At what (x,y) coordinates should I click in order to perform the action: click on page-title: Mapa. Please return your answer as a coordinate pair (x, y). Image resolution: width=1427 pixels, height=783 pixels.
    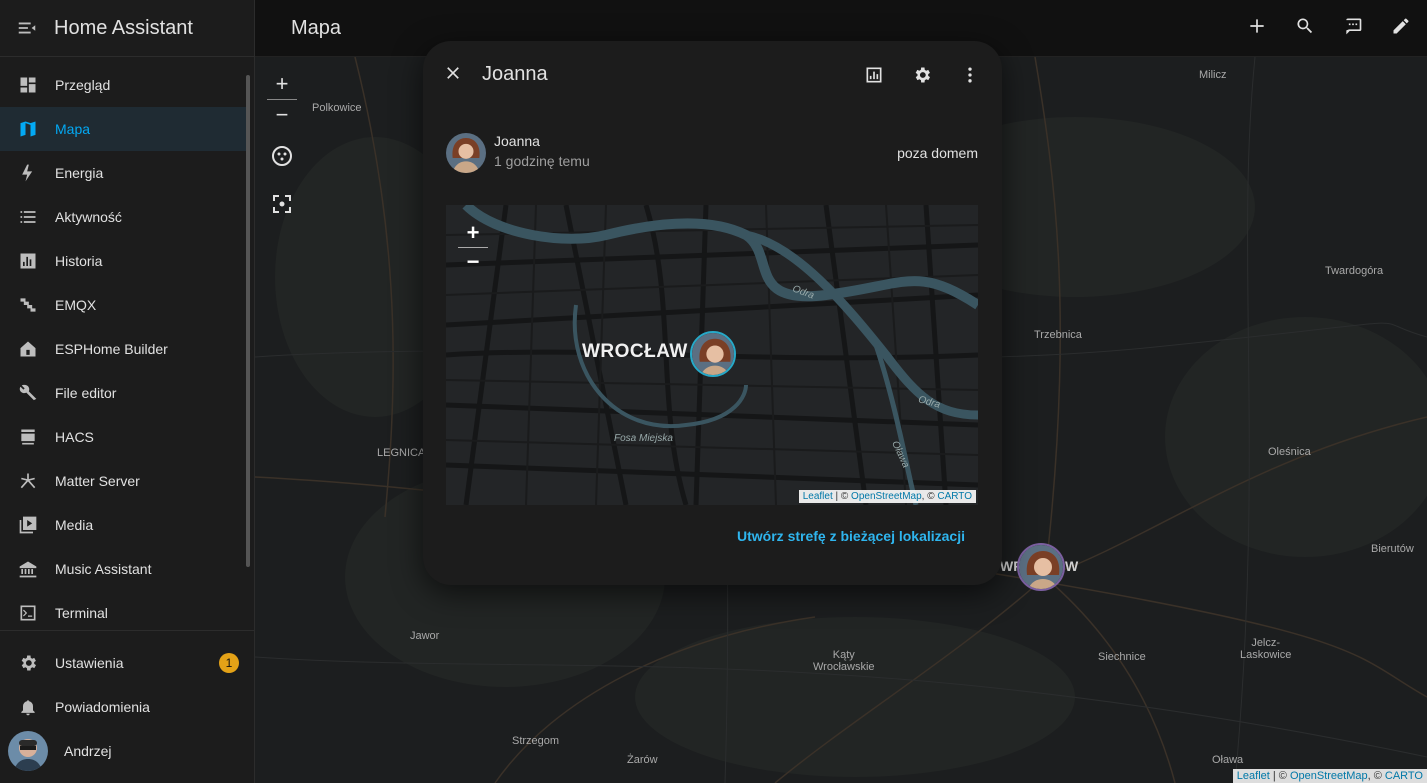
    Looking at the image, I should click on (316, 27).